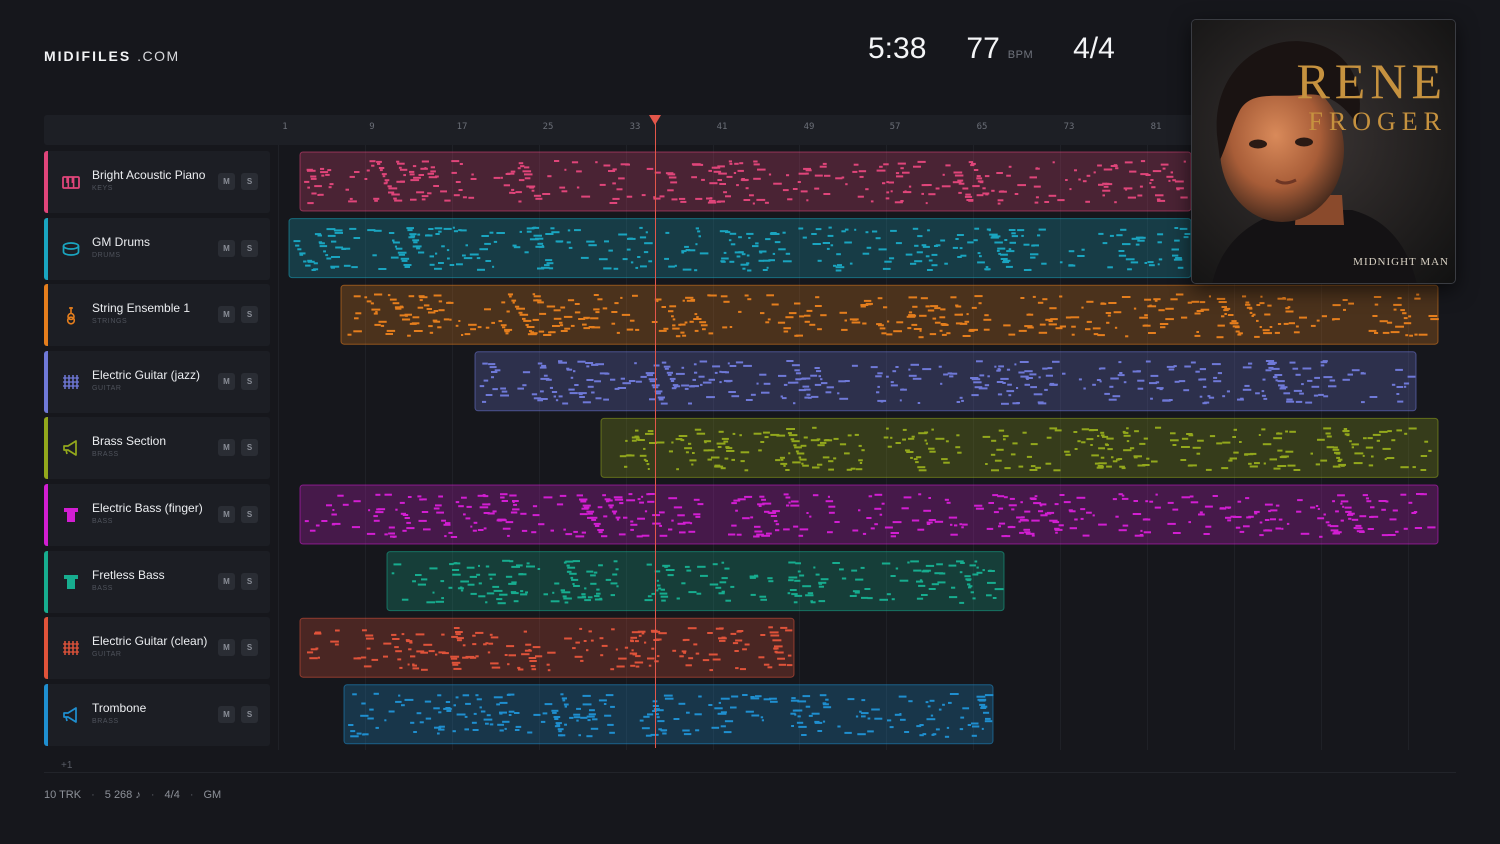 This screenshot has height=844, width=1500. Describe the element at coordinates (157, 381) in the screenshot. I see `track-header: Electric Guitar (jazz) GUITAR M S` at that location.